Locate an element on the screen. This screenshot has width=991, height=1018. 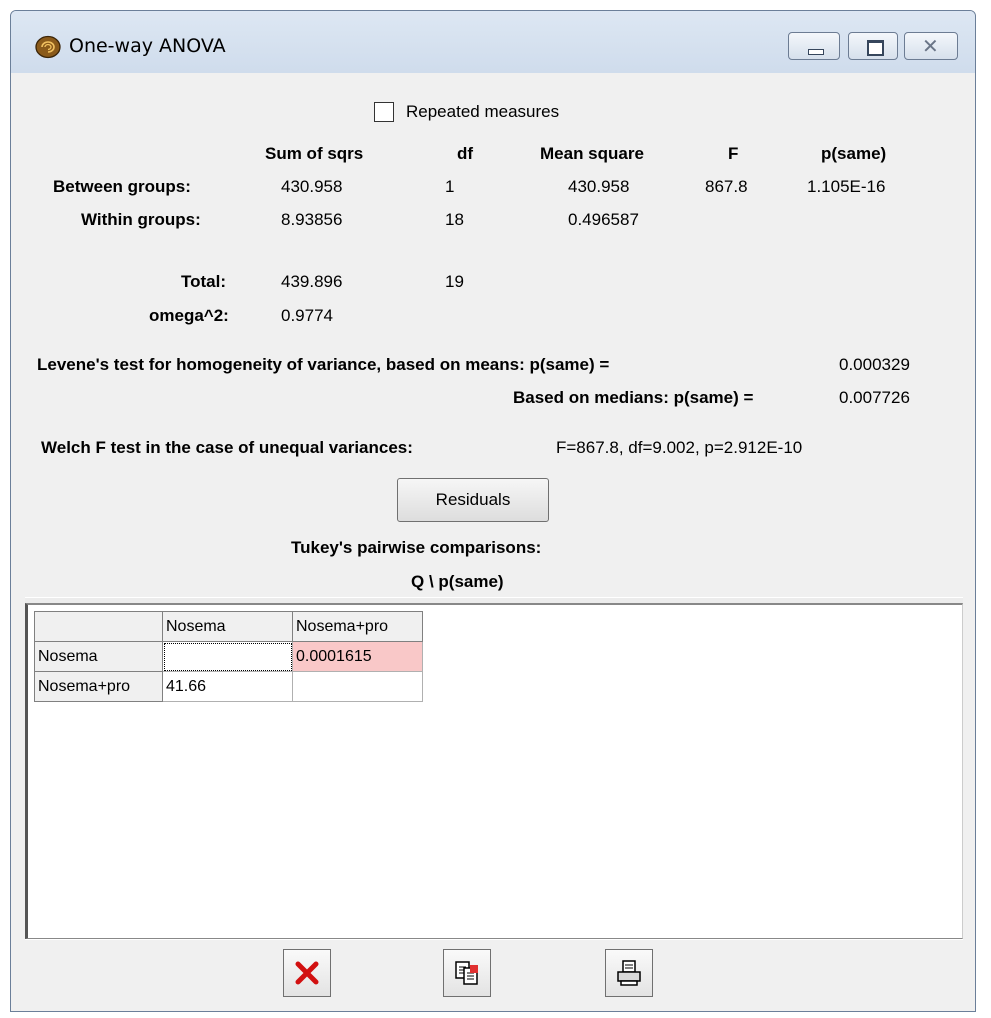
copy-button is located at coordinates (467, 973).